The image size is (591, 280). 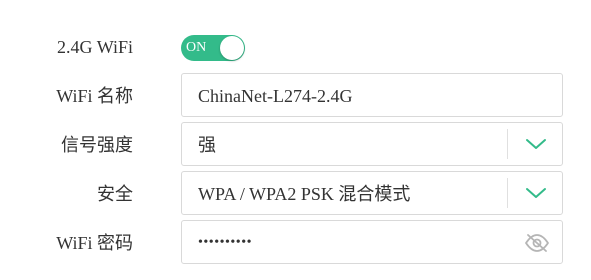 I want to click on security-label: 安全, so click(x=115, y=194).